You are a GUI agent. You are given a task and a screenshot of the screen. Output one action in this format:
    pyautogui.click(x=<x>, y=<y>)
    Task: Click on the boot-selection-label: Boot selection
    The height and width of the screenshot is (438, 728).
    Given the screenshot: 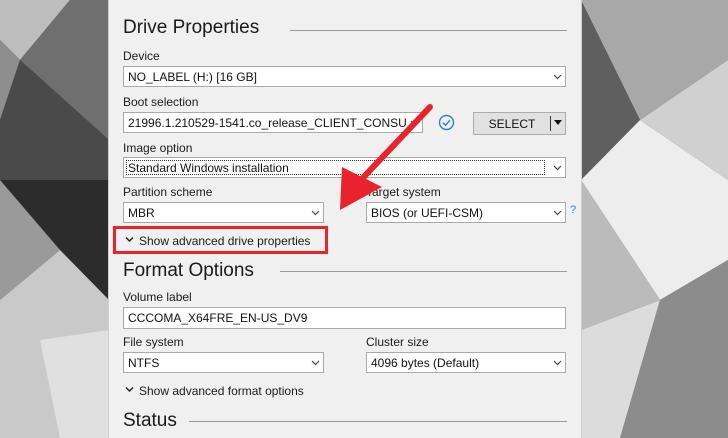 What is the action you would take?
    pyautogui.click(x=161, y=102)
    